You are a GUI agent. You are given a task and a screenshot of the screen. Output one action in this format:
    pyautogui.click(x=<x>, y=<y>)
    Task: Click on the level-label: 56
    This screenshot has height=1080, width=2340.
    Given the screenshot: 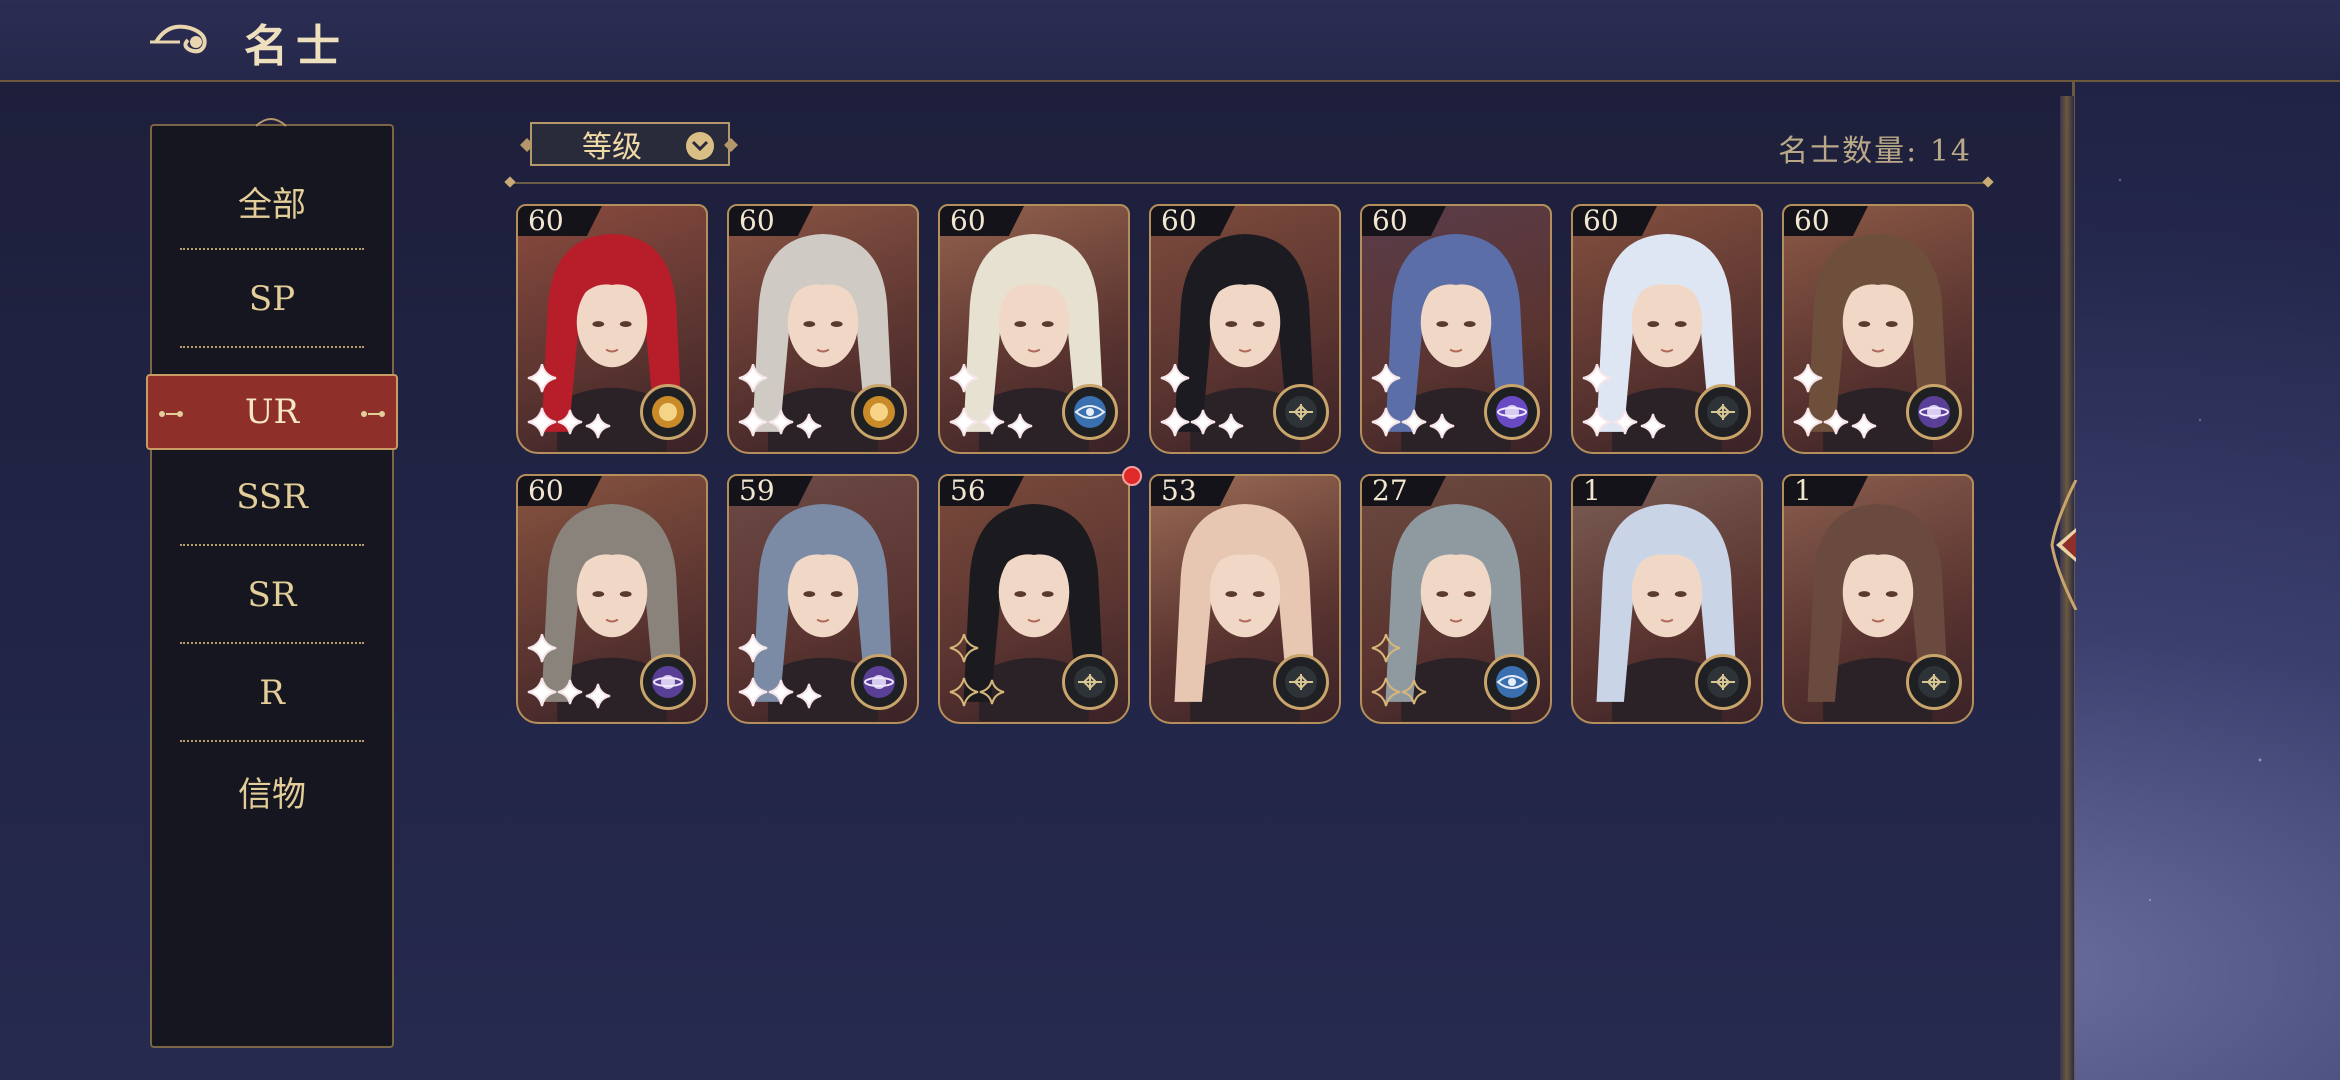 What is the action you would take?
    pyautogui.click(x=968, y=490)
    